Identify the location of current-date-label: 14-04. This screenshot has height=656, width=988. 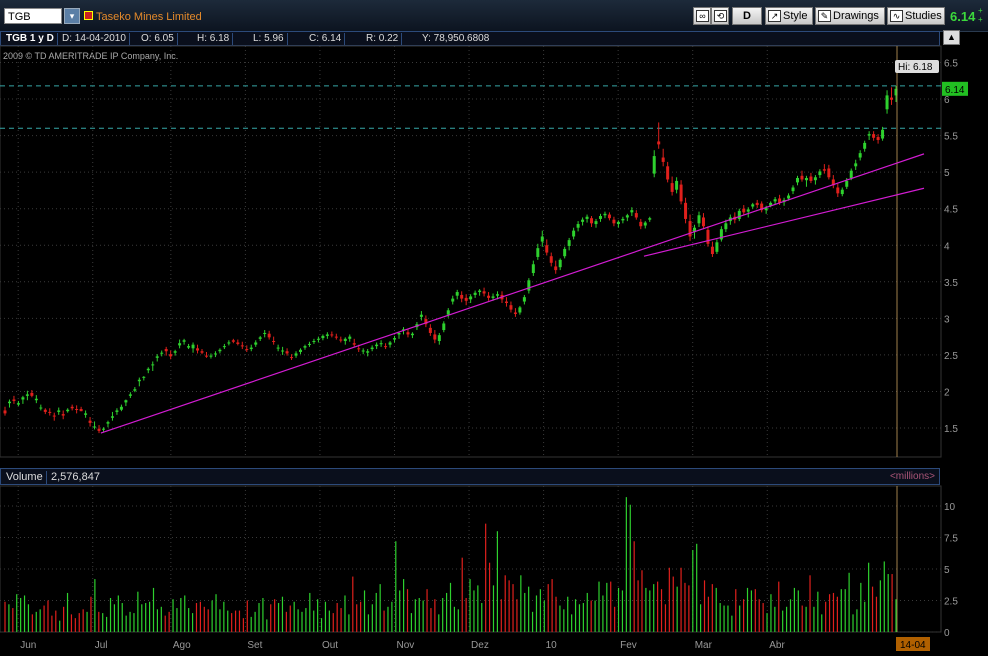
(913, 645).